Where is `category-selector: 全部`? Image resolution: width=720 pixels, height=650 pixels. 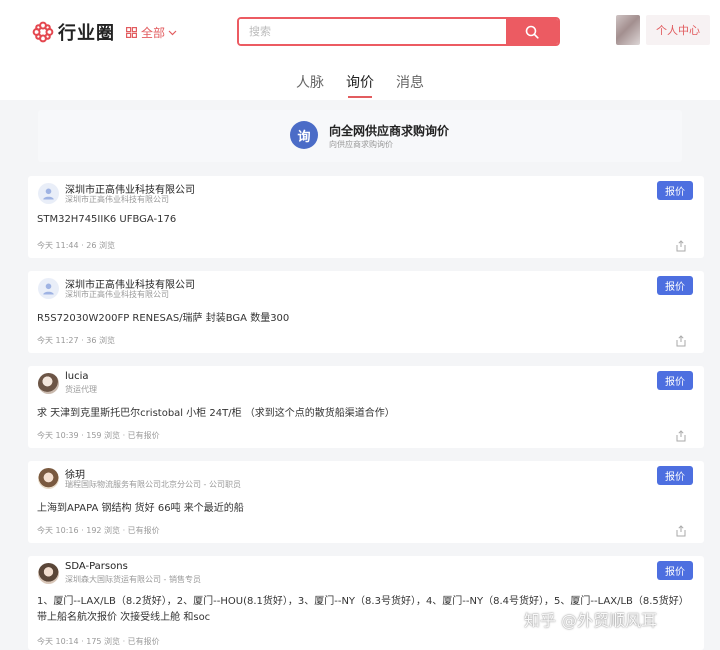 category-selector: 全部 is located at coordinates (153, 32).